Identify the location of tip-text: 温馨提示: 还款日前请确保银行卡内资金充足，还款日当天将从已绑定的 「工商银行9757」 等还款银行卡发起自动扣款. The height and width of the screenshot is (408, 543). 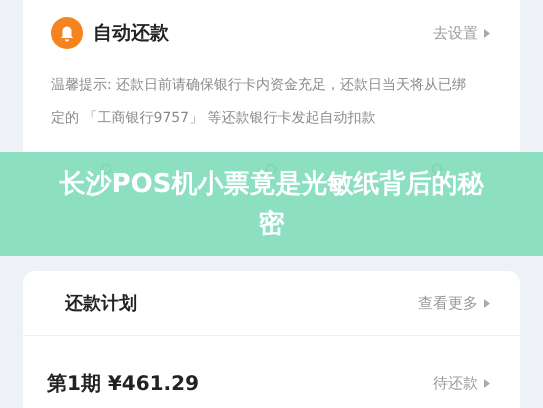
(259, 102).